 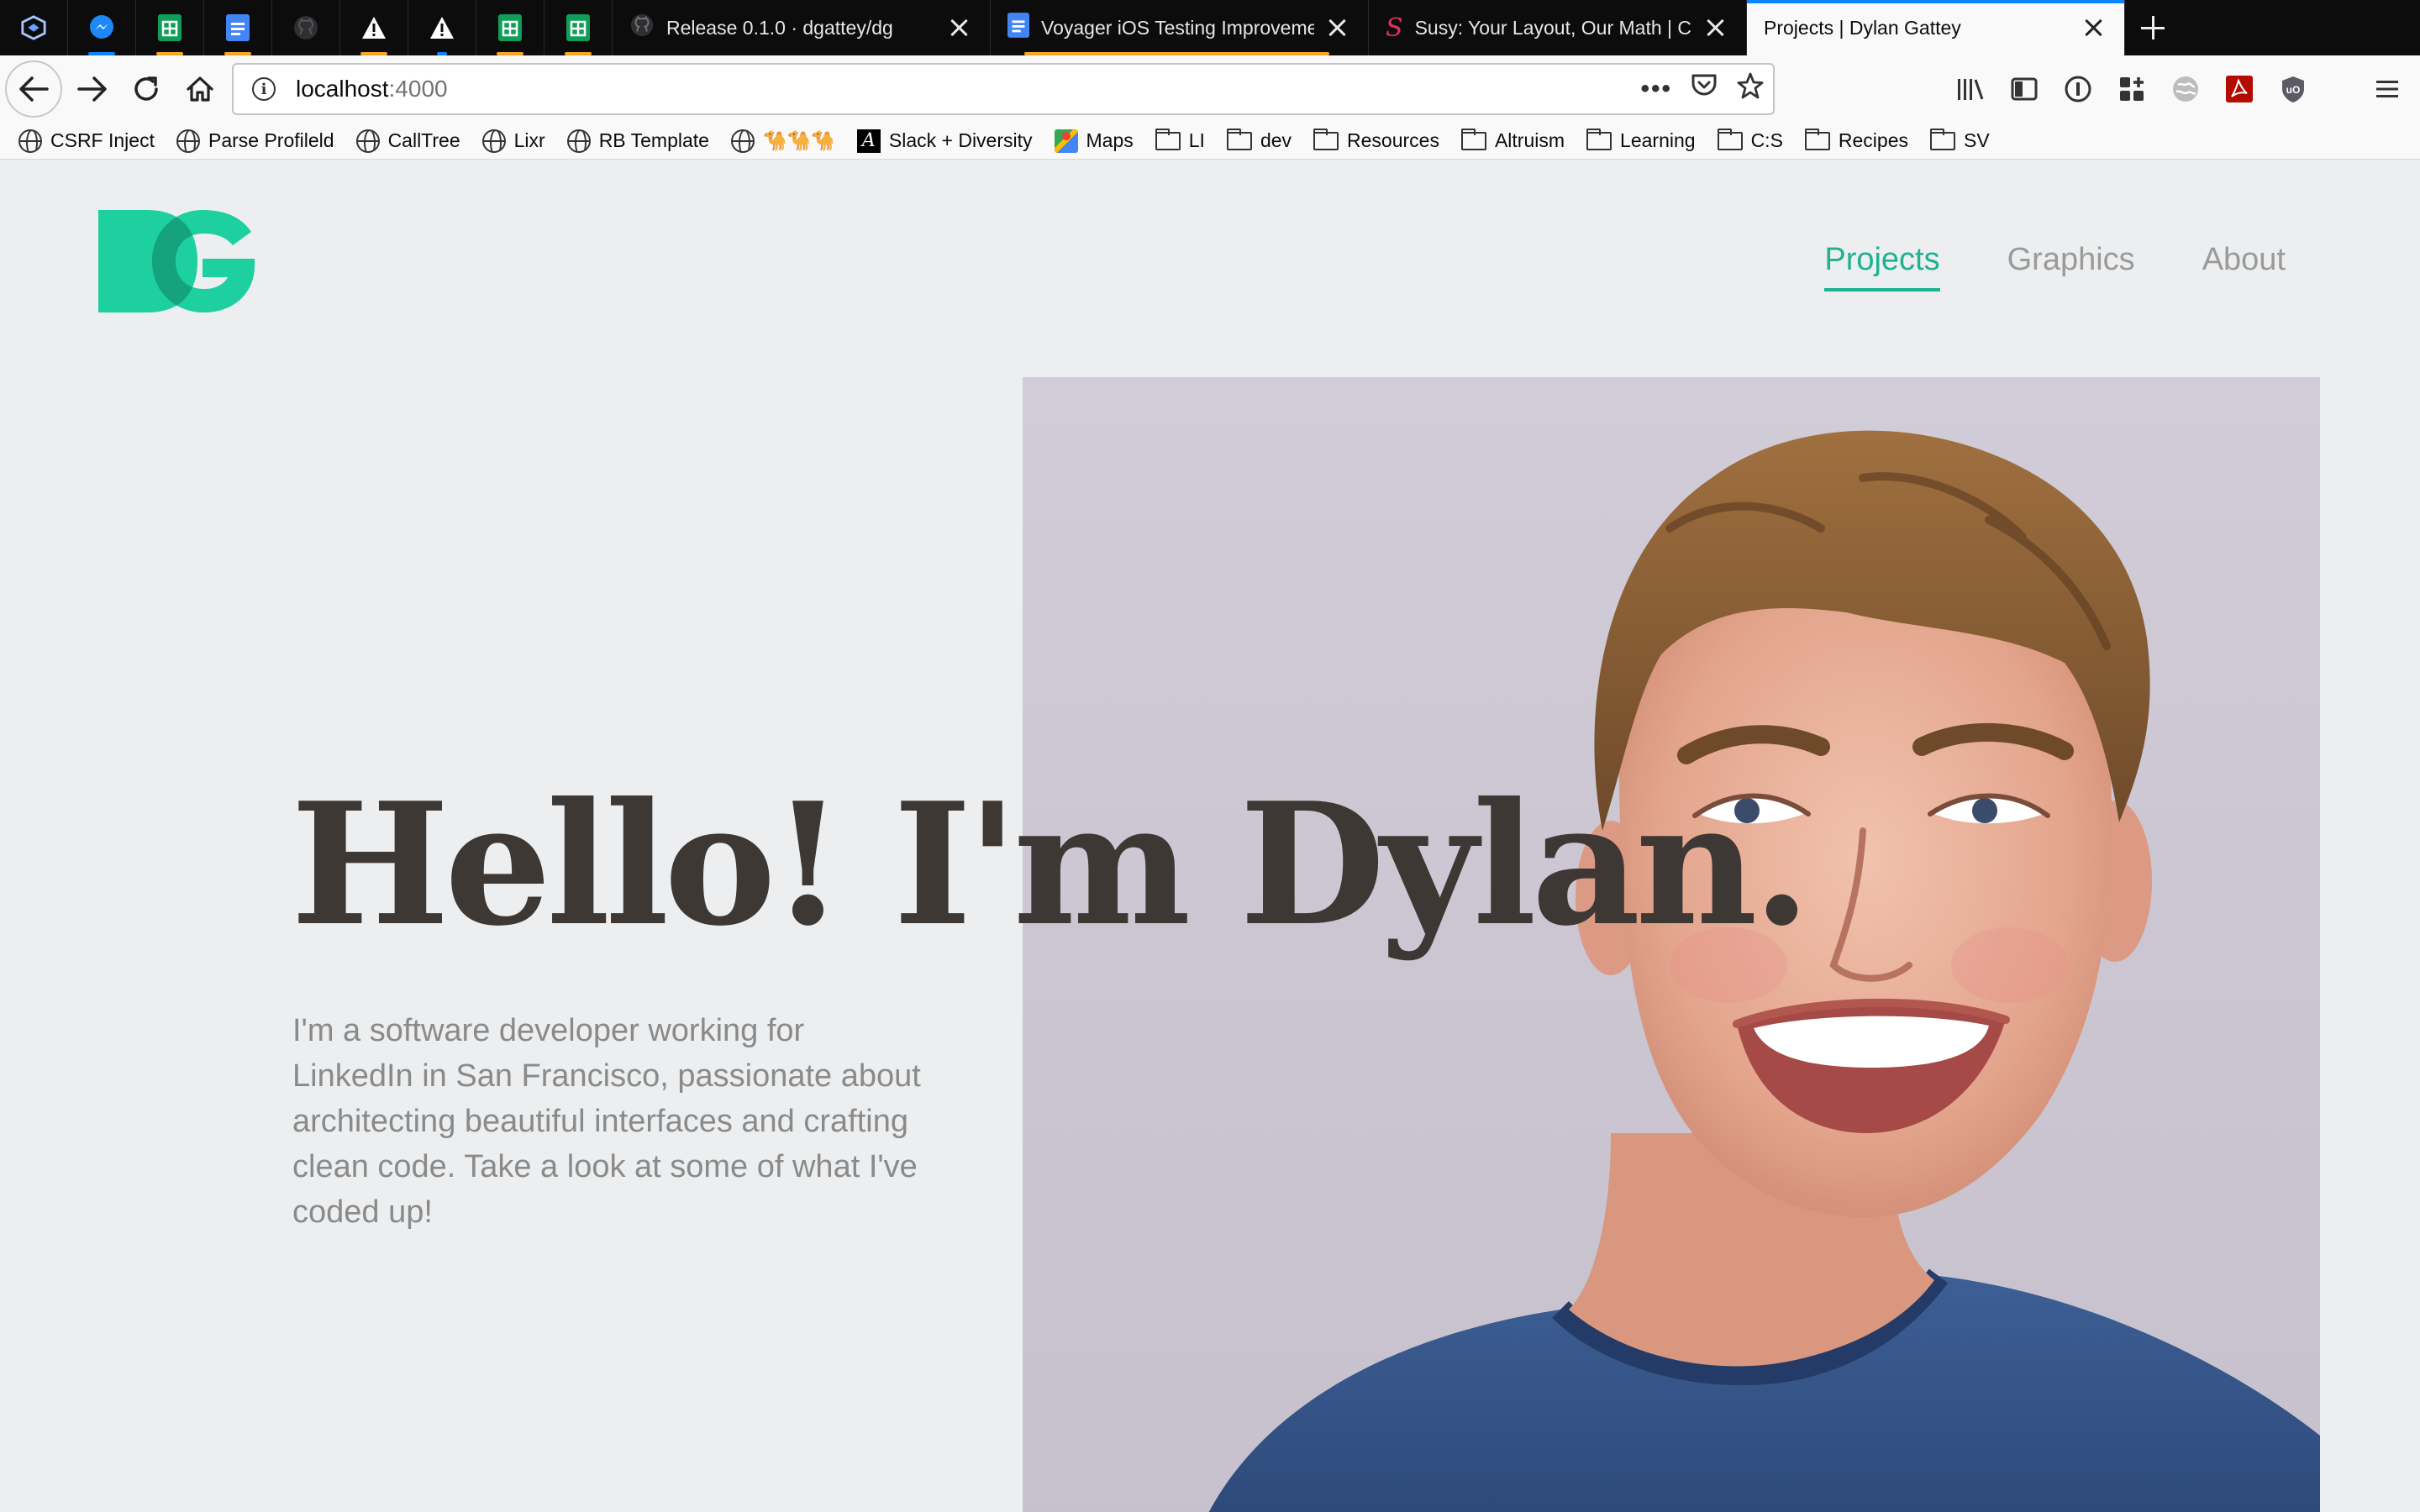 What do you see at coordinates (2071, 266) in the screenshot?
I see `nav-graphics: Graphics` at bounding box center [2071, 266].